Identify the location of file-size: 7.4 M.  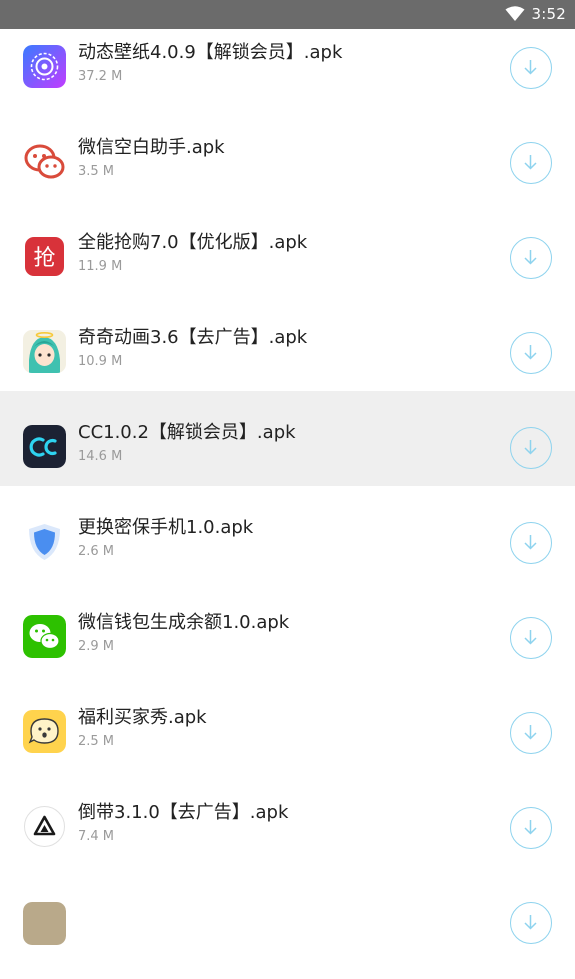
(96, 836).